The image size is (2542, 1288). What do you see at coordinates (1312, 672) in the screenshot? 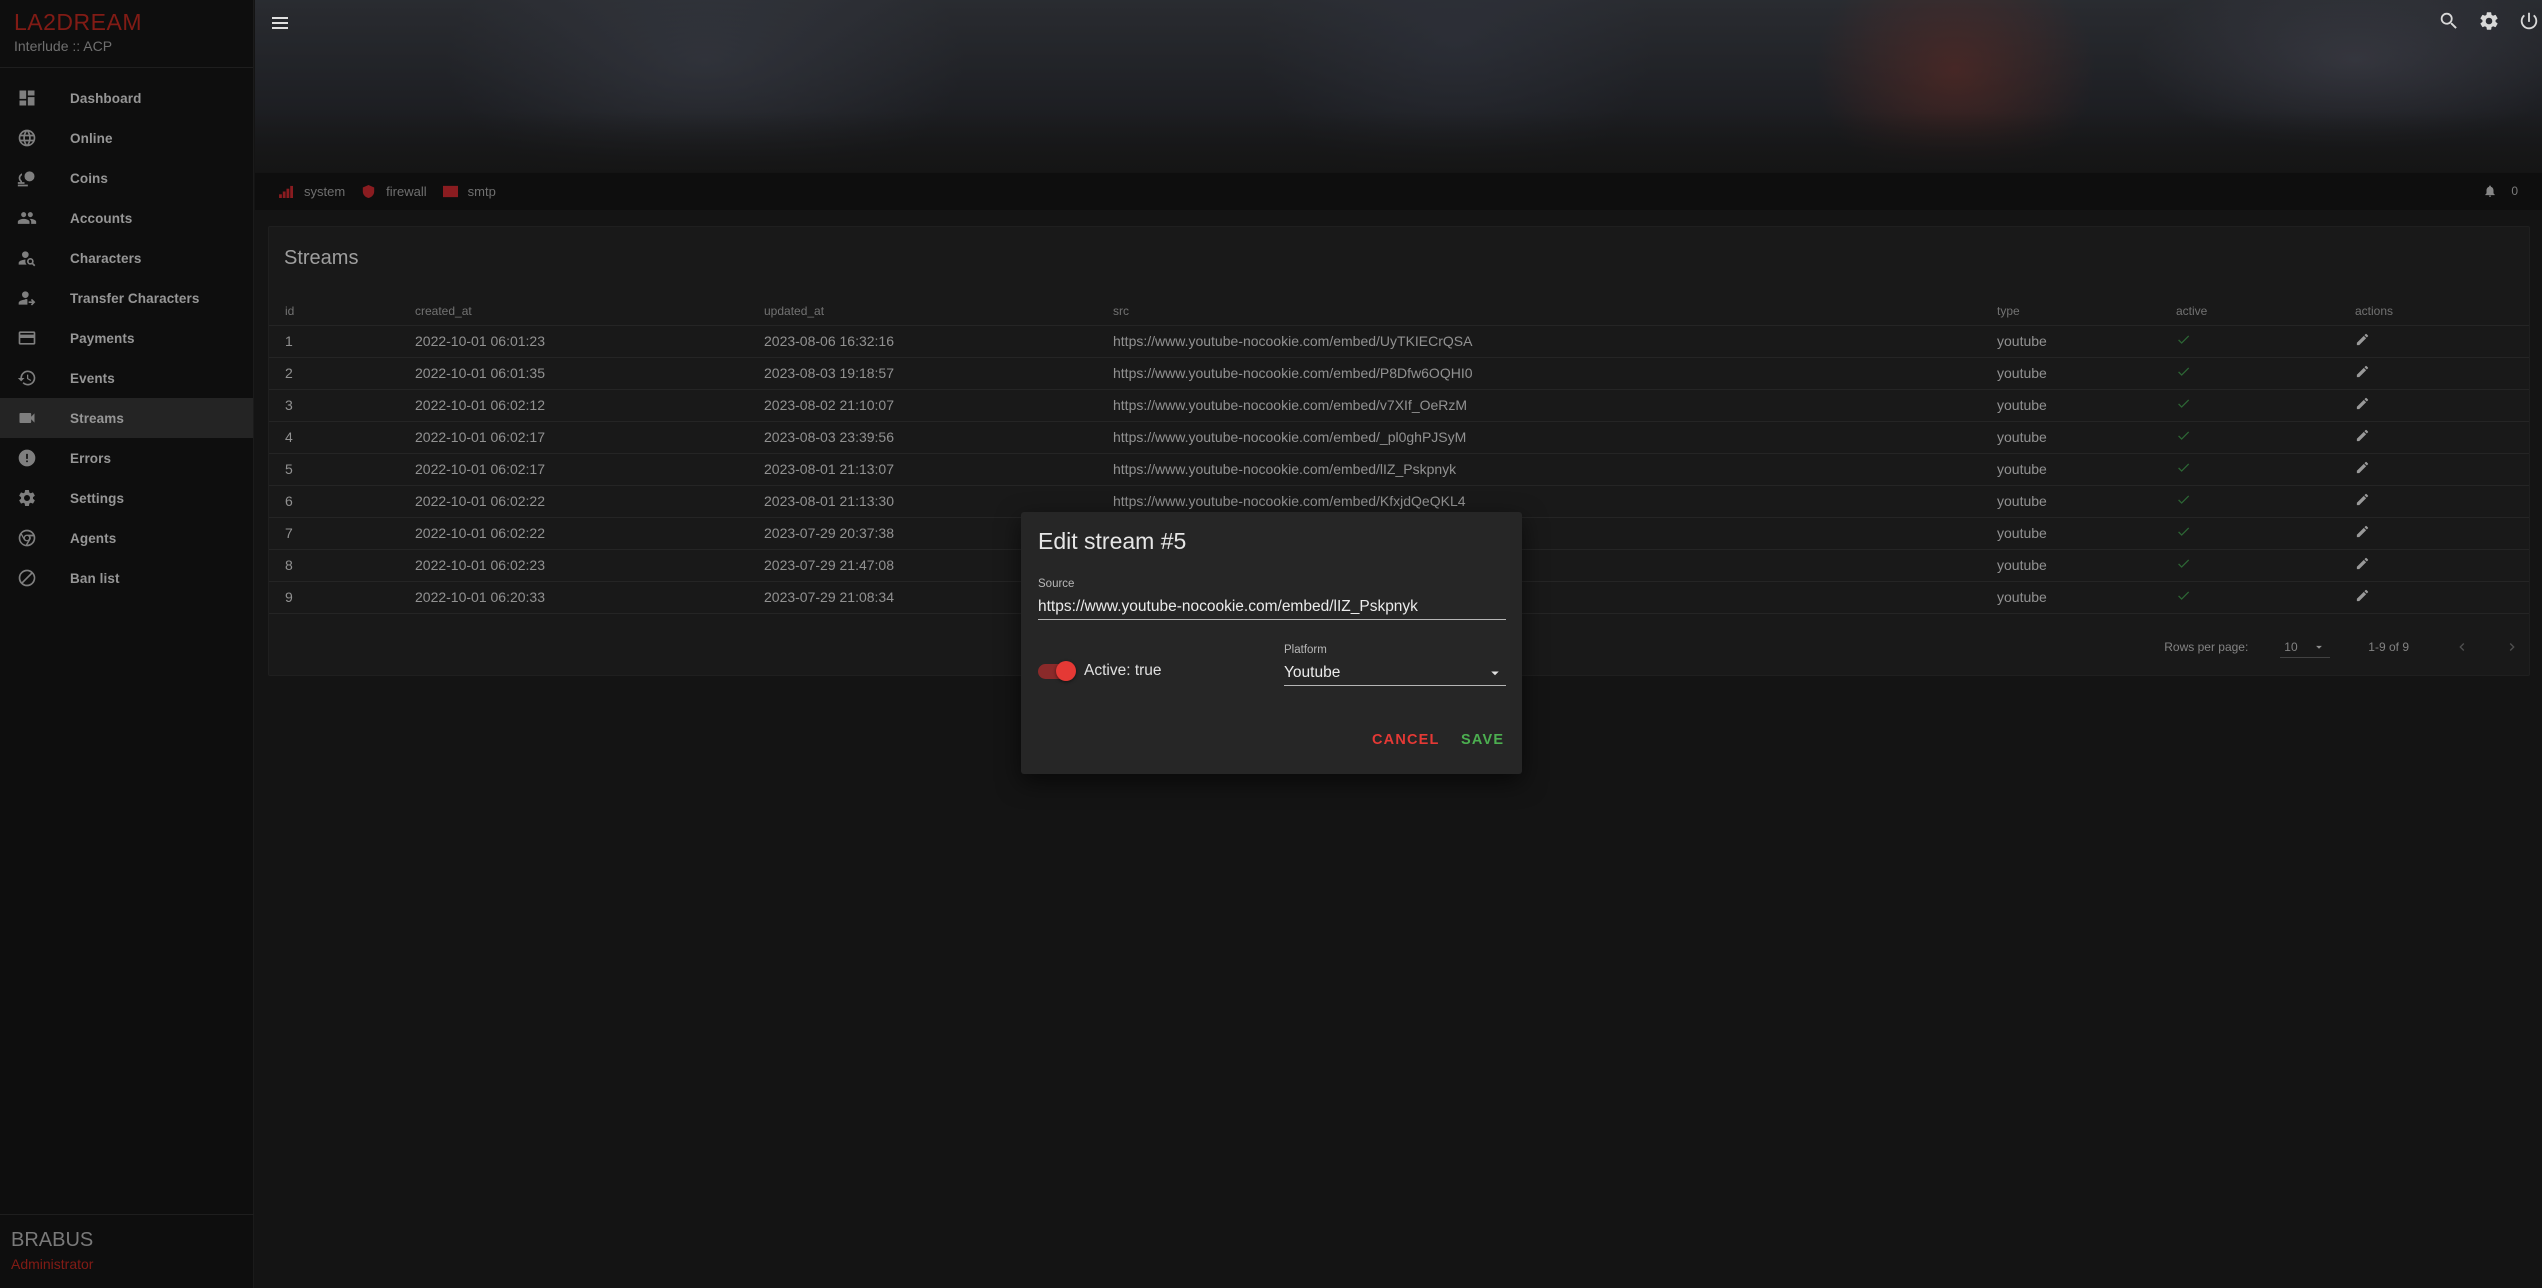
I see `platform-value: Youtube` at bounding box center [1312, 672].